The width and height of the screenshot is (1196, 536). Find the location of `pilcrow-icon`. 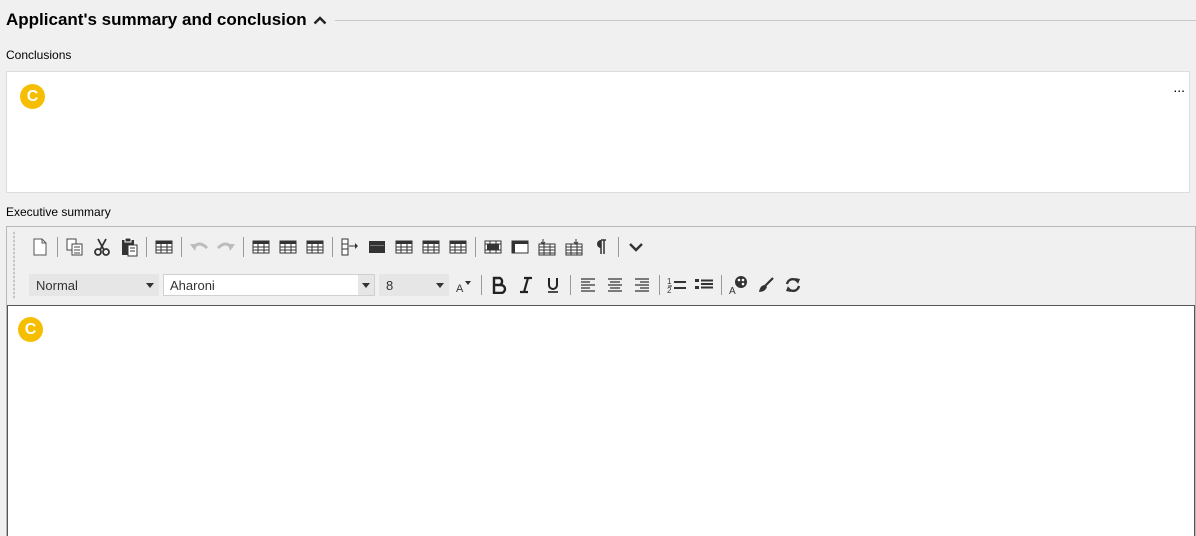

pilcrow-icon is located at coordinates (601, 247).